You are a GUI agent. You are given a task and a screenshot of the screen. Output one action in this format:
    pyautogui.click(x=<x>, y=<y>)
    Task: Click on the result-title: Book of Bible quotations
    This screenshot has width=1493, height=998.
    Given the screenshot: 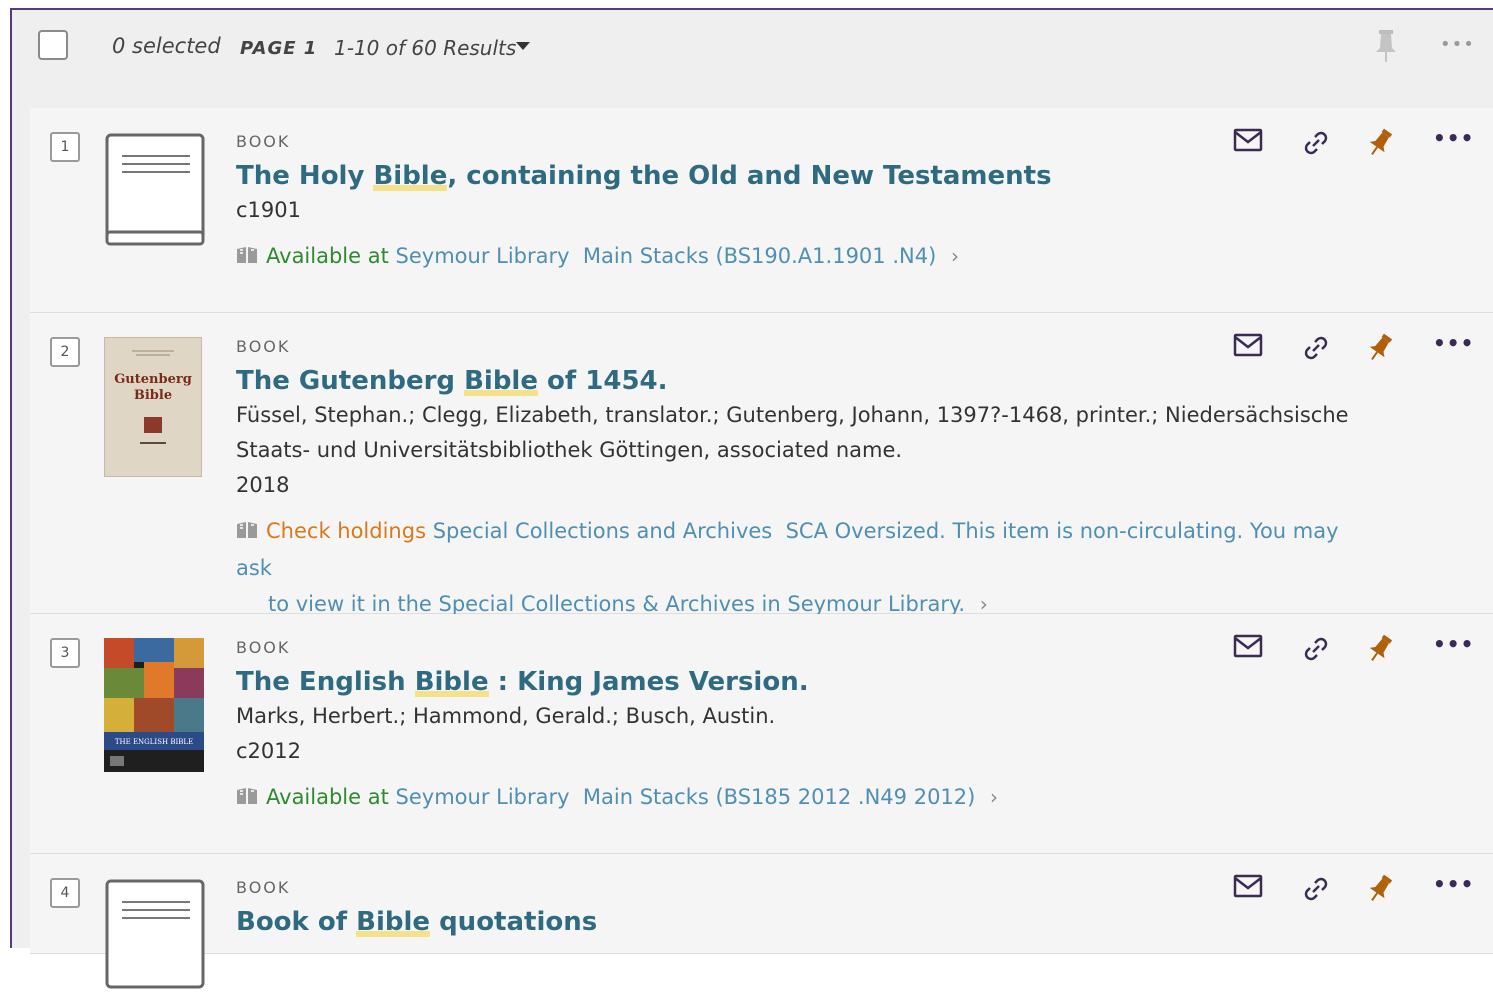 What is the action you would take?
    pyautogui.click(x=804, y=922)
    